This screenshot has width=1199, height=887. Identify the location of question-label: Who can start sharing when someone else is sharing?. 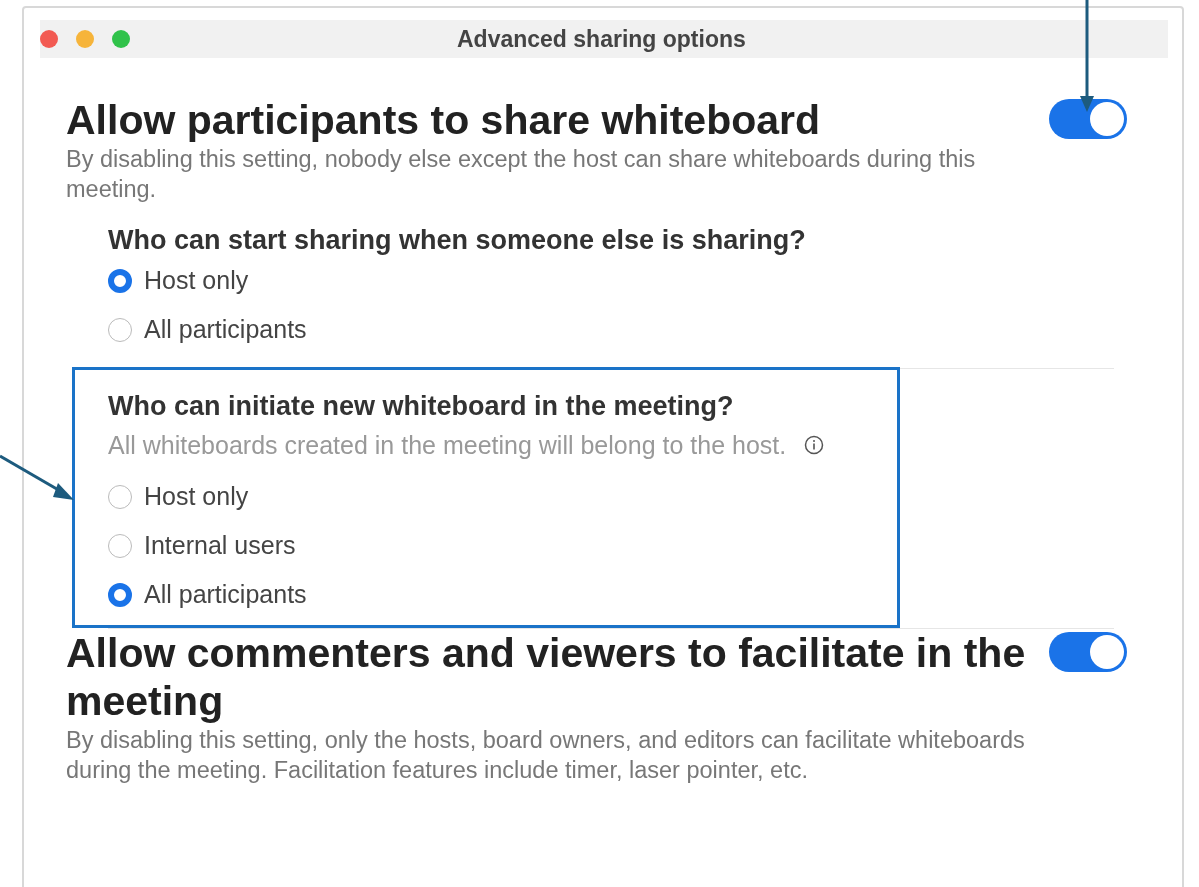
(457, 240).